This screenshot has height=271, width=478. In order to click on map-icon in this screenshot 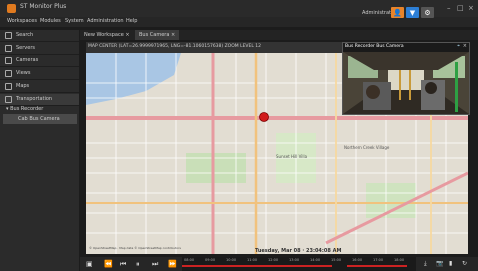, I will do `click(8, 86)`.